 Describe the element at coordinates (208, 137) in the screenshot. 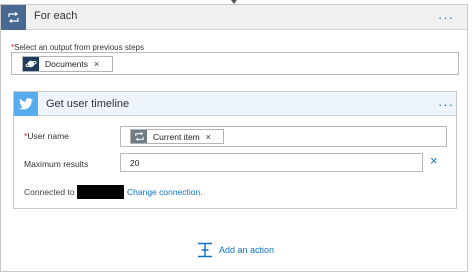

I see `current-item-token-remove-icon: ×` at that location.